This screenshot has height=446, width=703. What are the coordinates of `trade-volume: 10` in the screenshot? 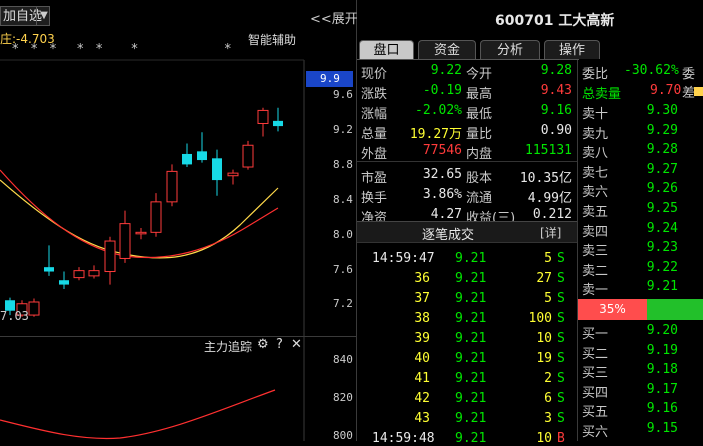 It's located at (544, 438).